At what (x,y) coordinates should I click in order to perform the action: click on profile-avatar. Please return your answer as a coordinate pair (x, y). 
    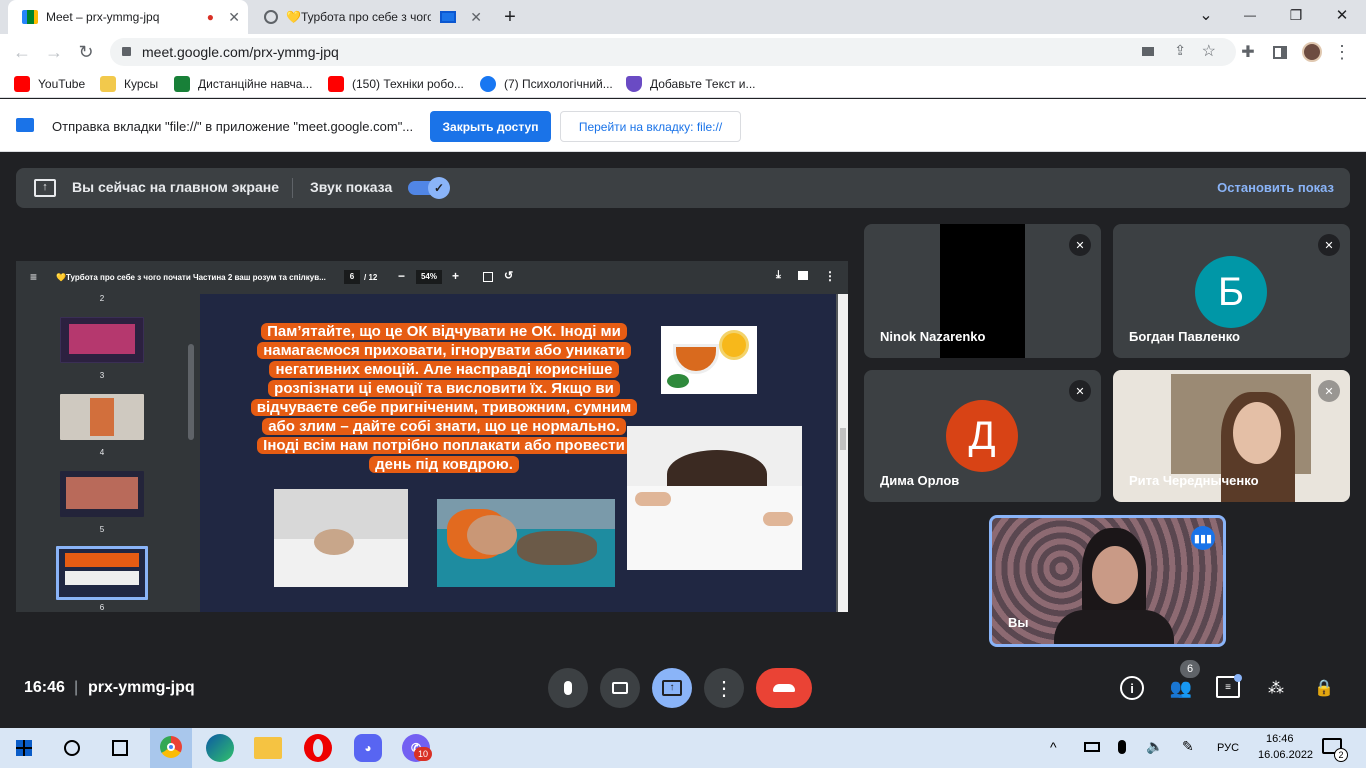
    Looking at the image, I should click on (1312, 52).